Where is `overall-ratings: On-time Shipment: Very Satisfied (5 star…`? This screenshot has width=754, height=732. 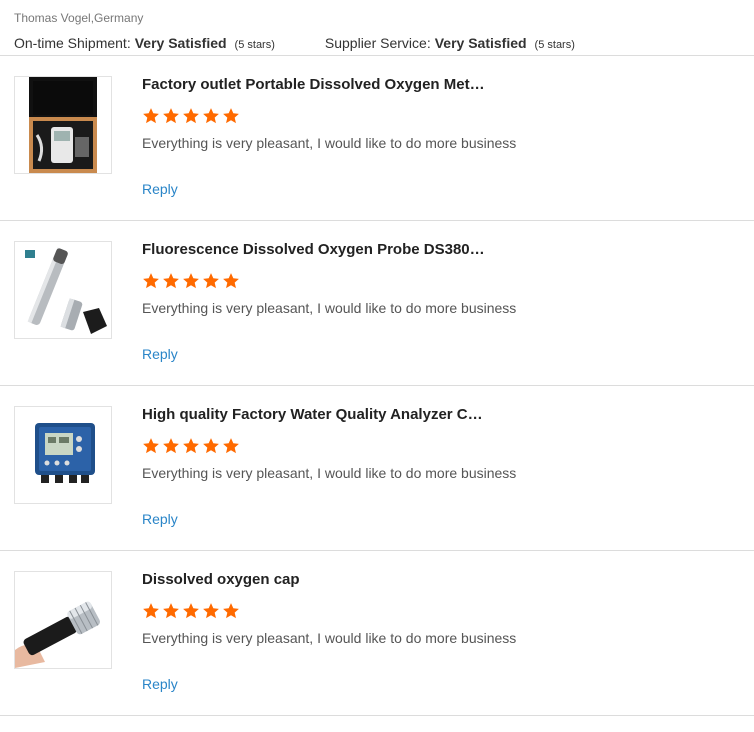 overall-ratings: On-time Shipment: Very Satisfied (5 star… is located at coordinates (377, 43).